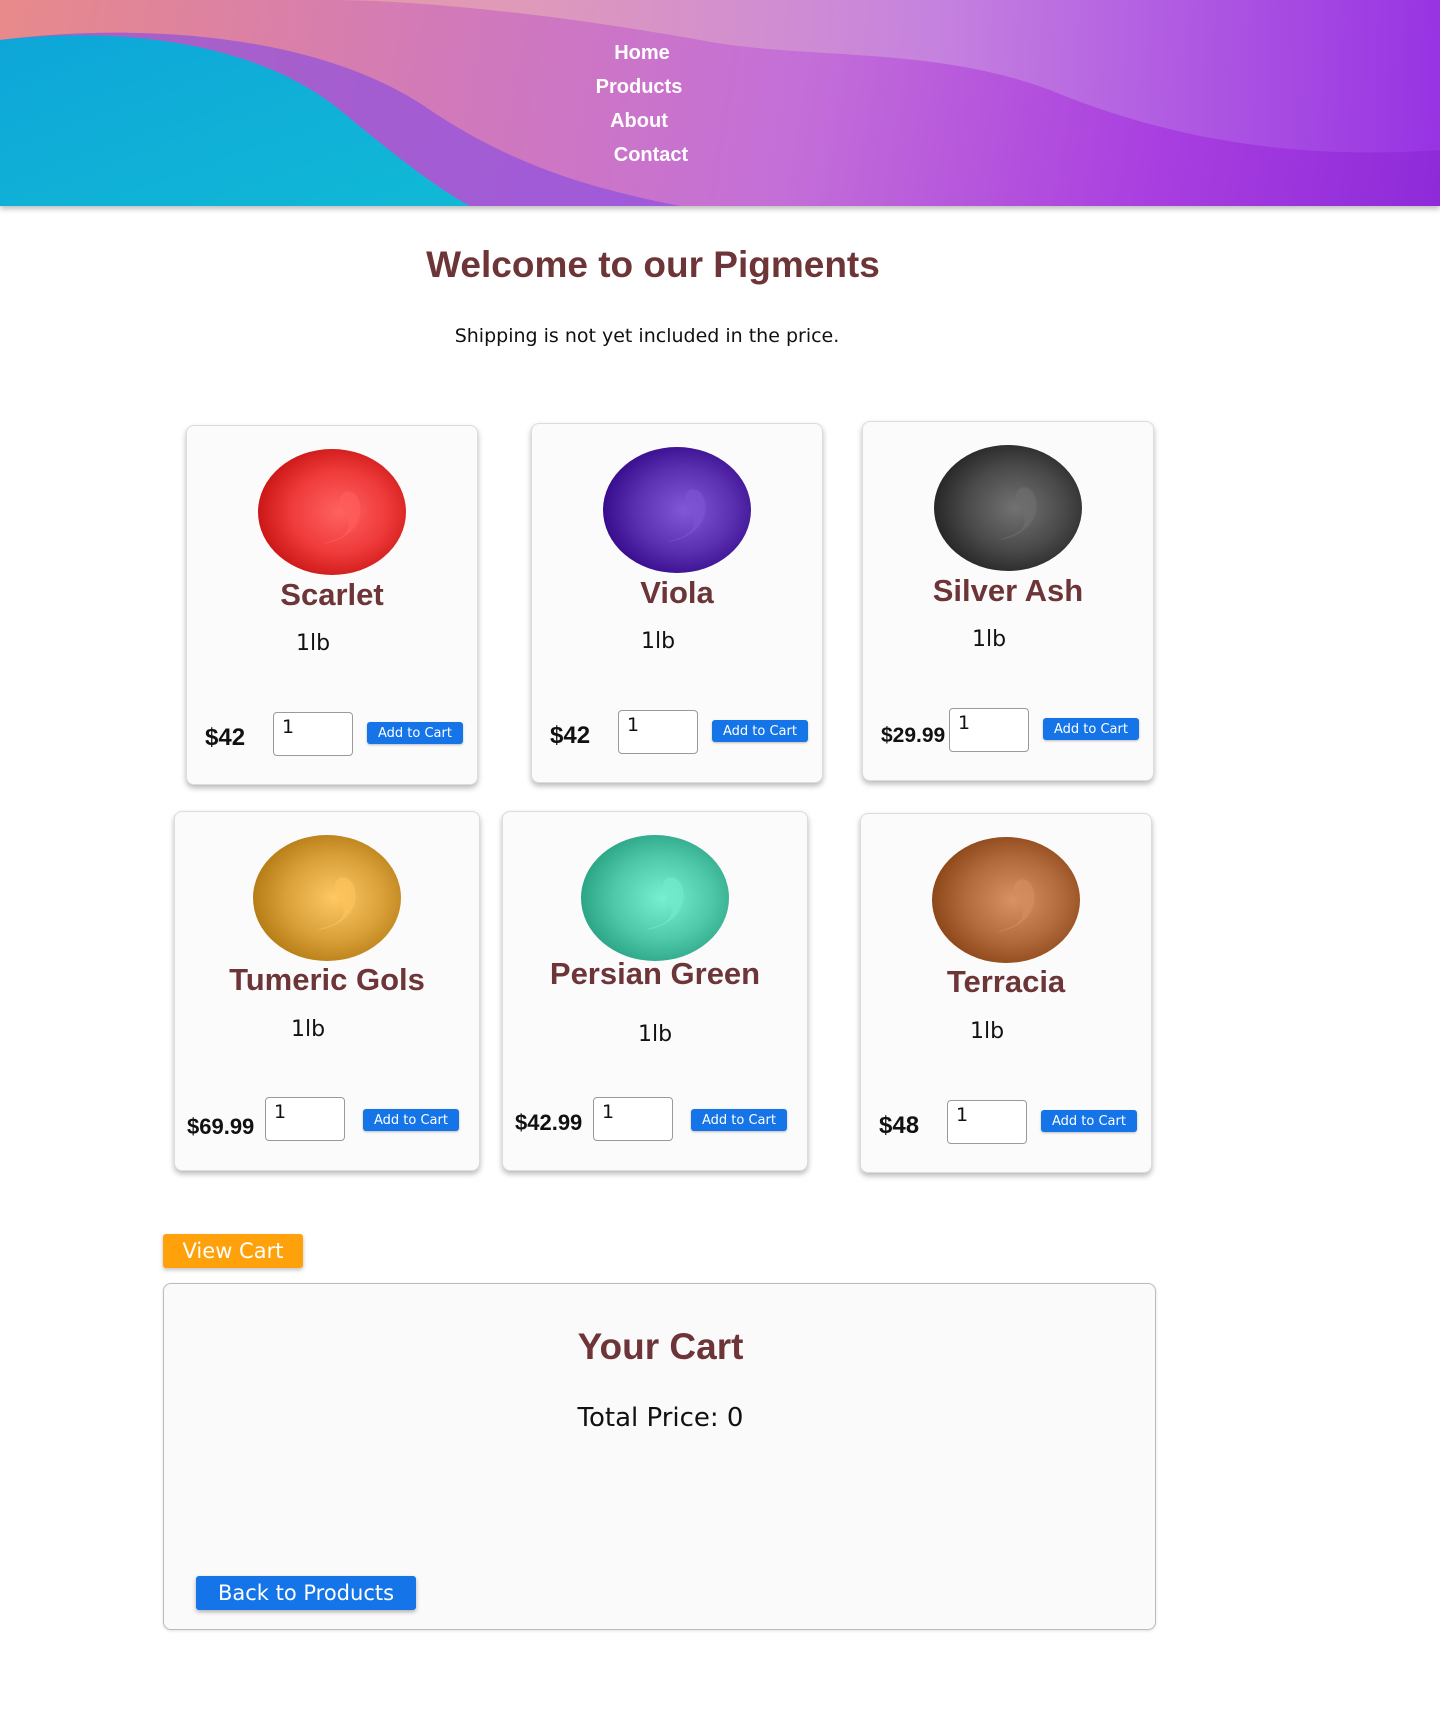 This screenshot has height=1716, width=1440. Describe the element at coordinates (660, 1346) in the screenshot. I see `cart-title: Your Cart` at that location.